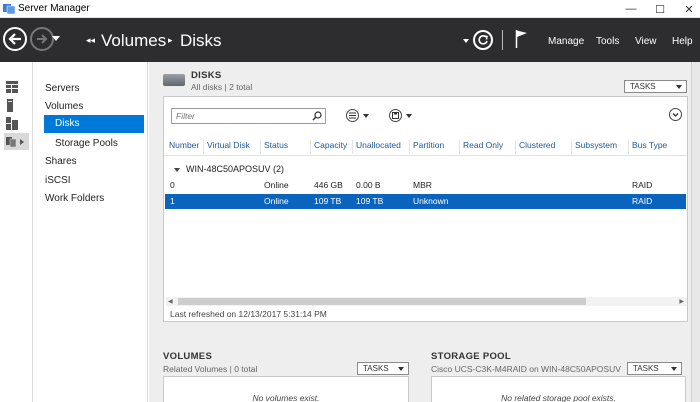  I want to click on storage-pool-section-title: STORAGE POOL, so click(471, 356).